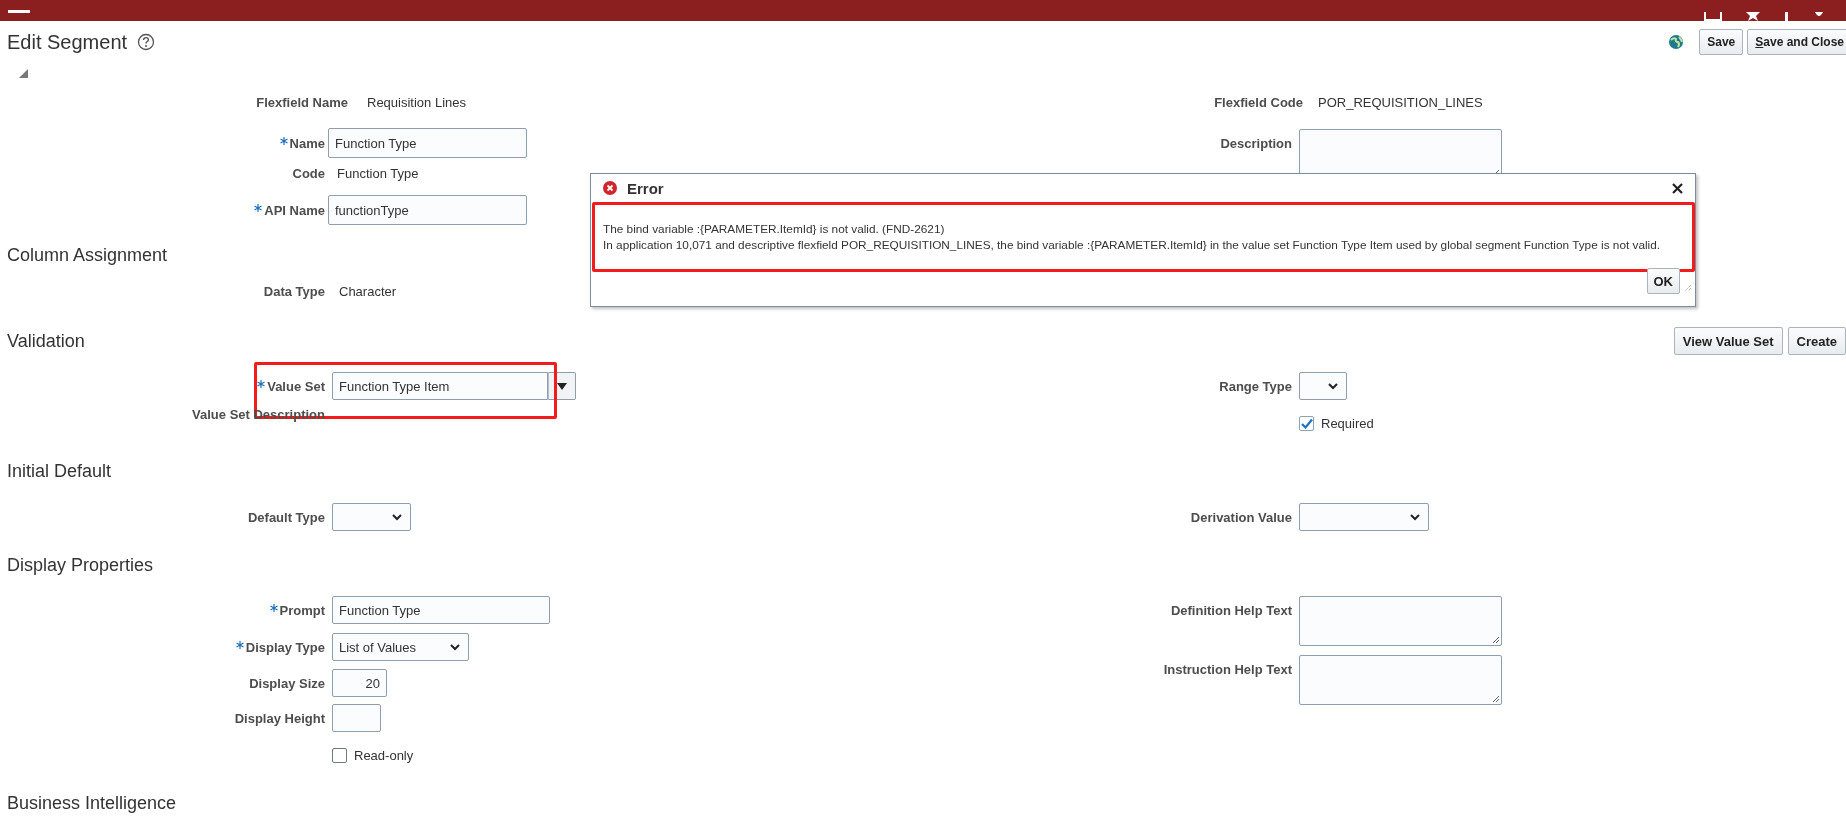  Describe the element at coordinates (356, 718) in the screenshot. I see `input-field` at that location.